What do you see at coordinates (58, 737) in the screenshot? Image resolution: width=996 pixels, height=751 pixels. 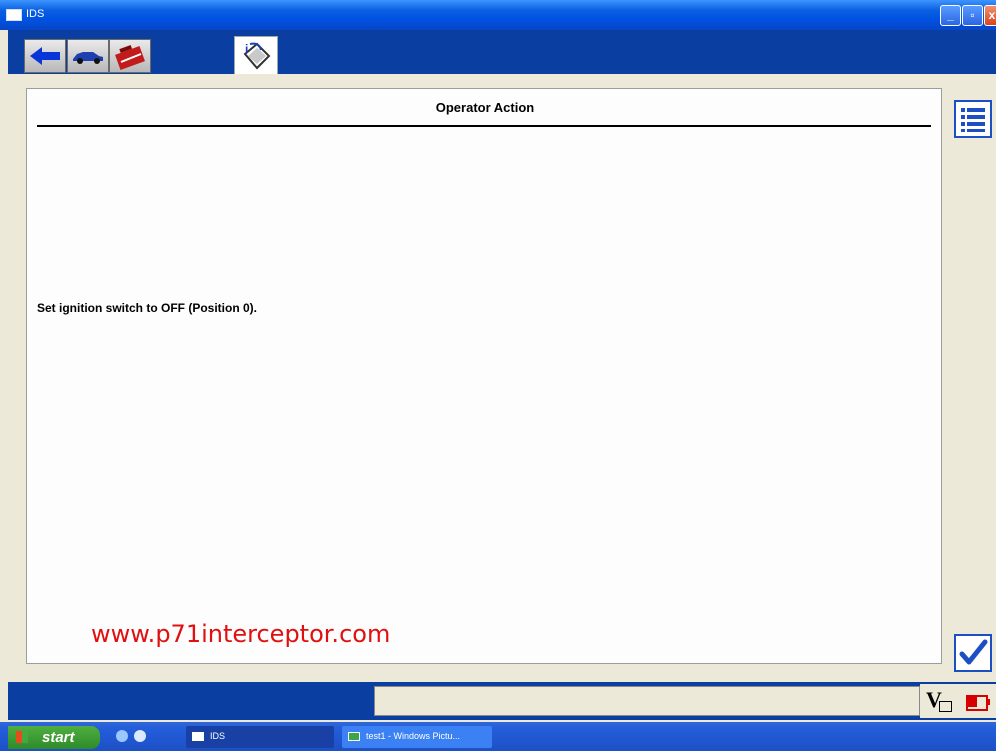 I see `start-label: start` at bounding box center [58, 737].